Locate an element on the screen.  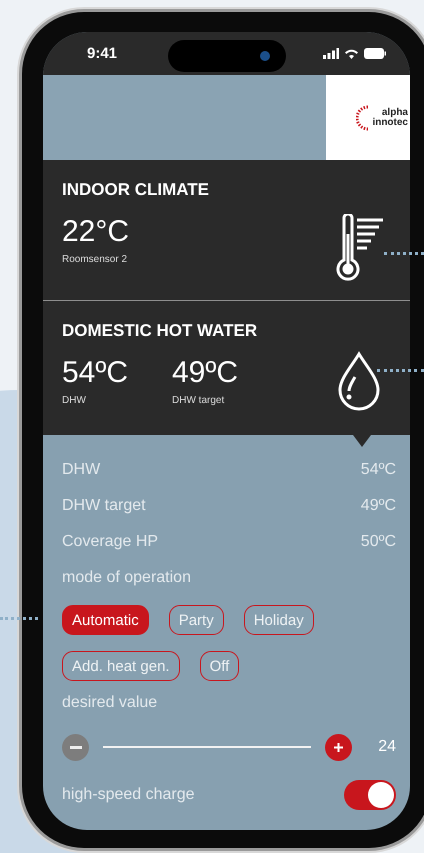
detail-value: 49ºC is located at coordinates (378, 506).